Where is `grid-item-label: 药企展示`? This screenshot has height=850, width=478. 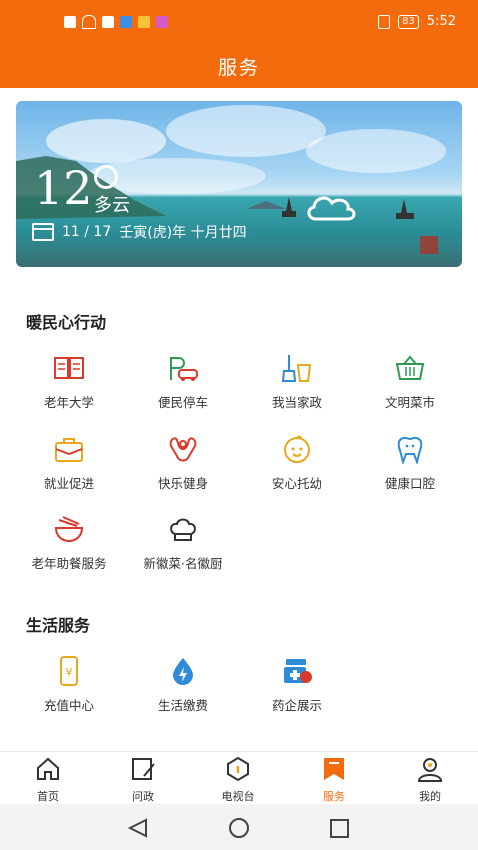 grid-item-label: 药企展示 is located at coordinates (296, 705).